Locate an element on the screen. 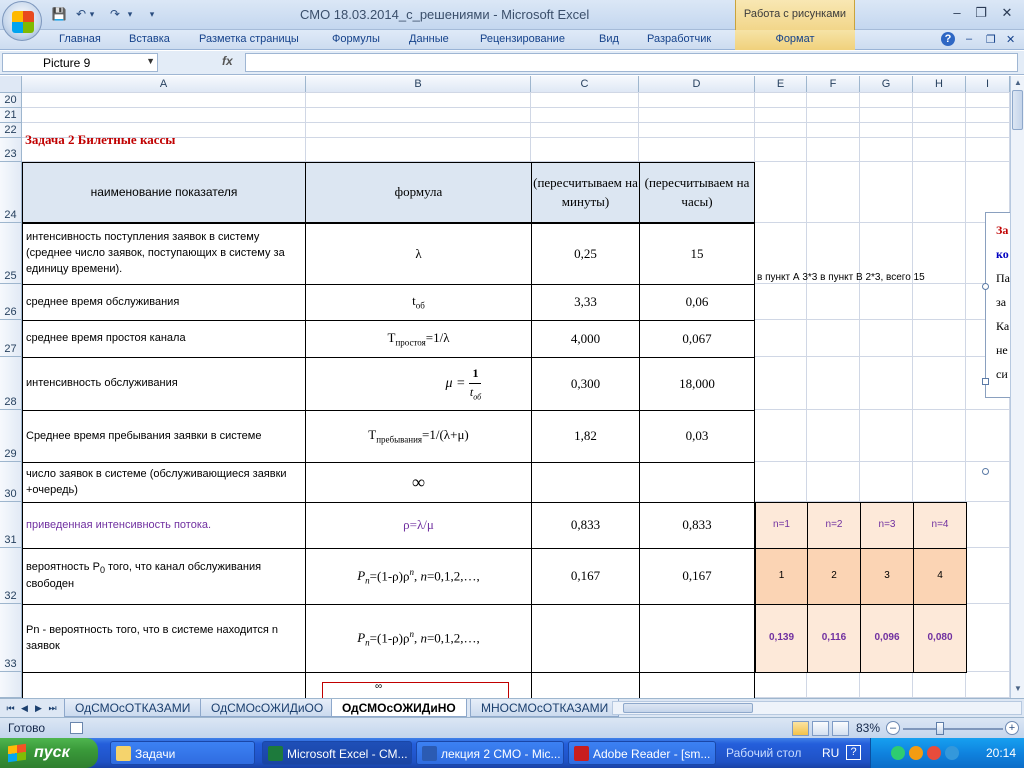  row-header-33: 33 is located at coordinates (11, 638).